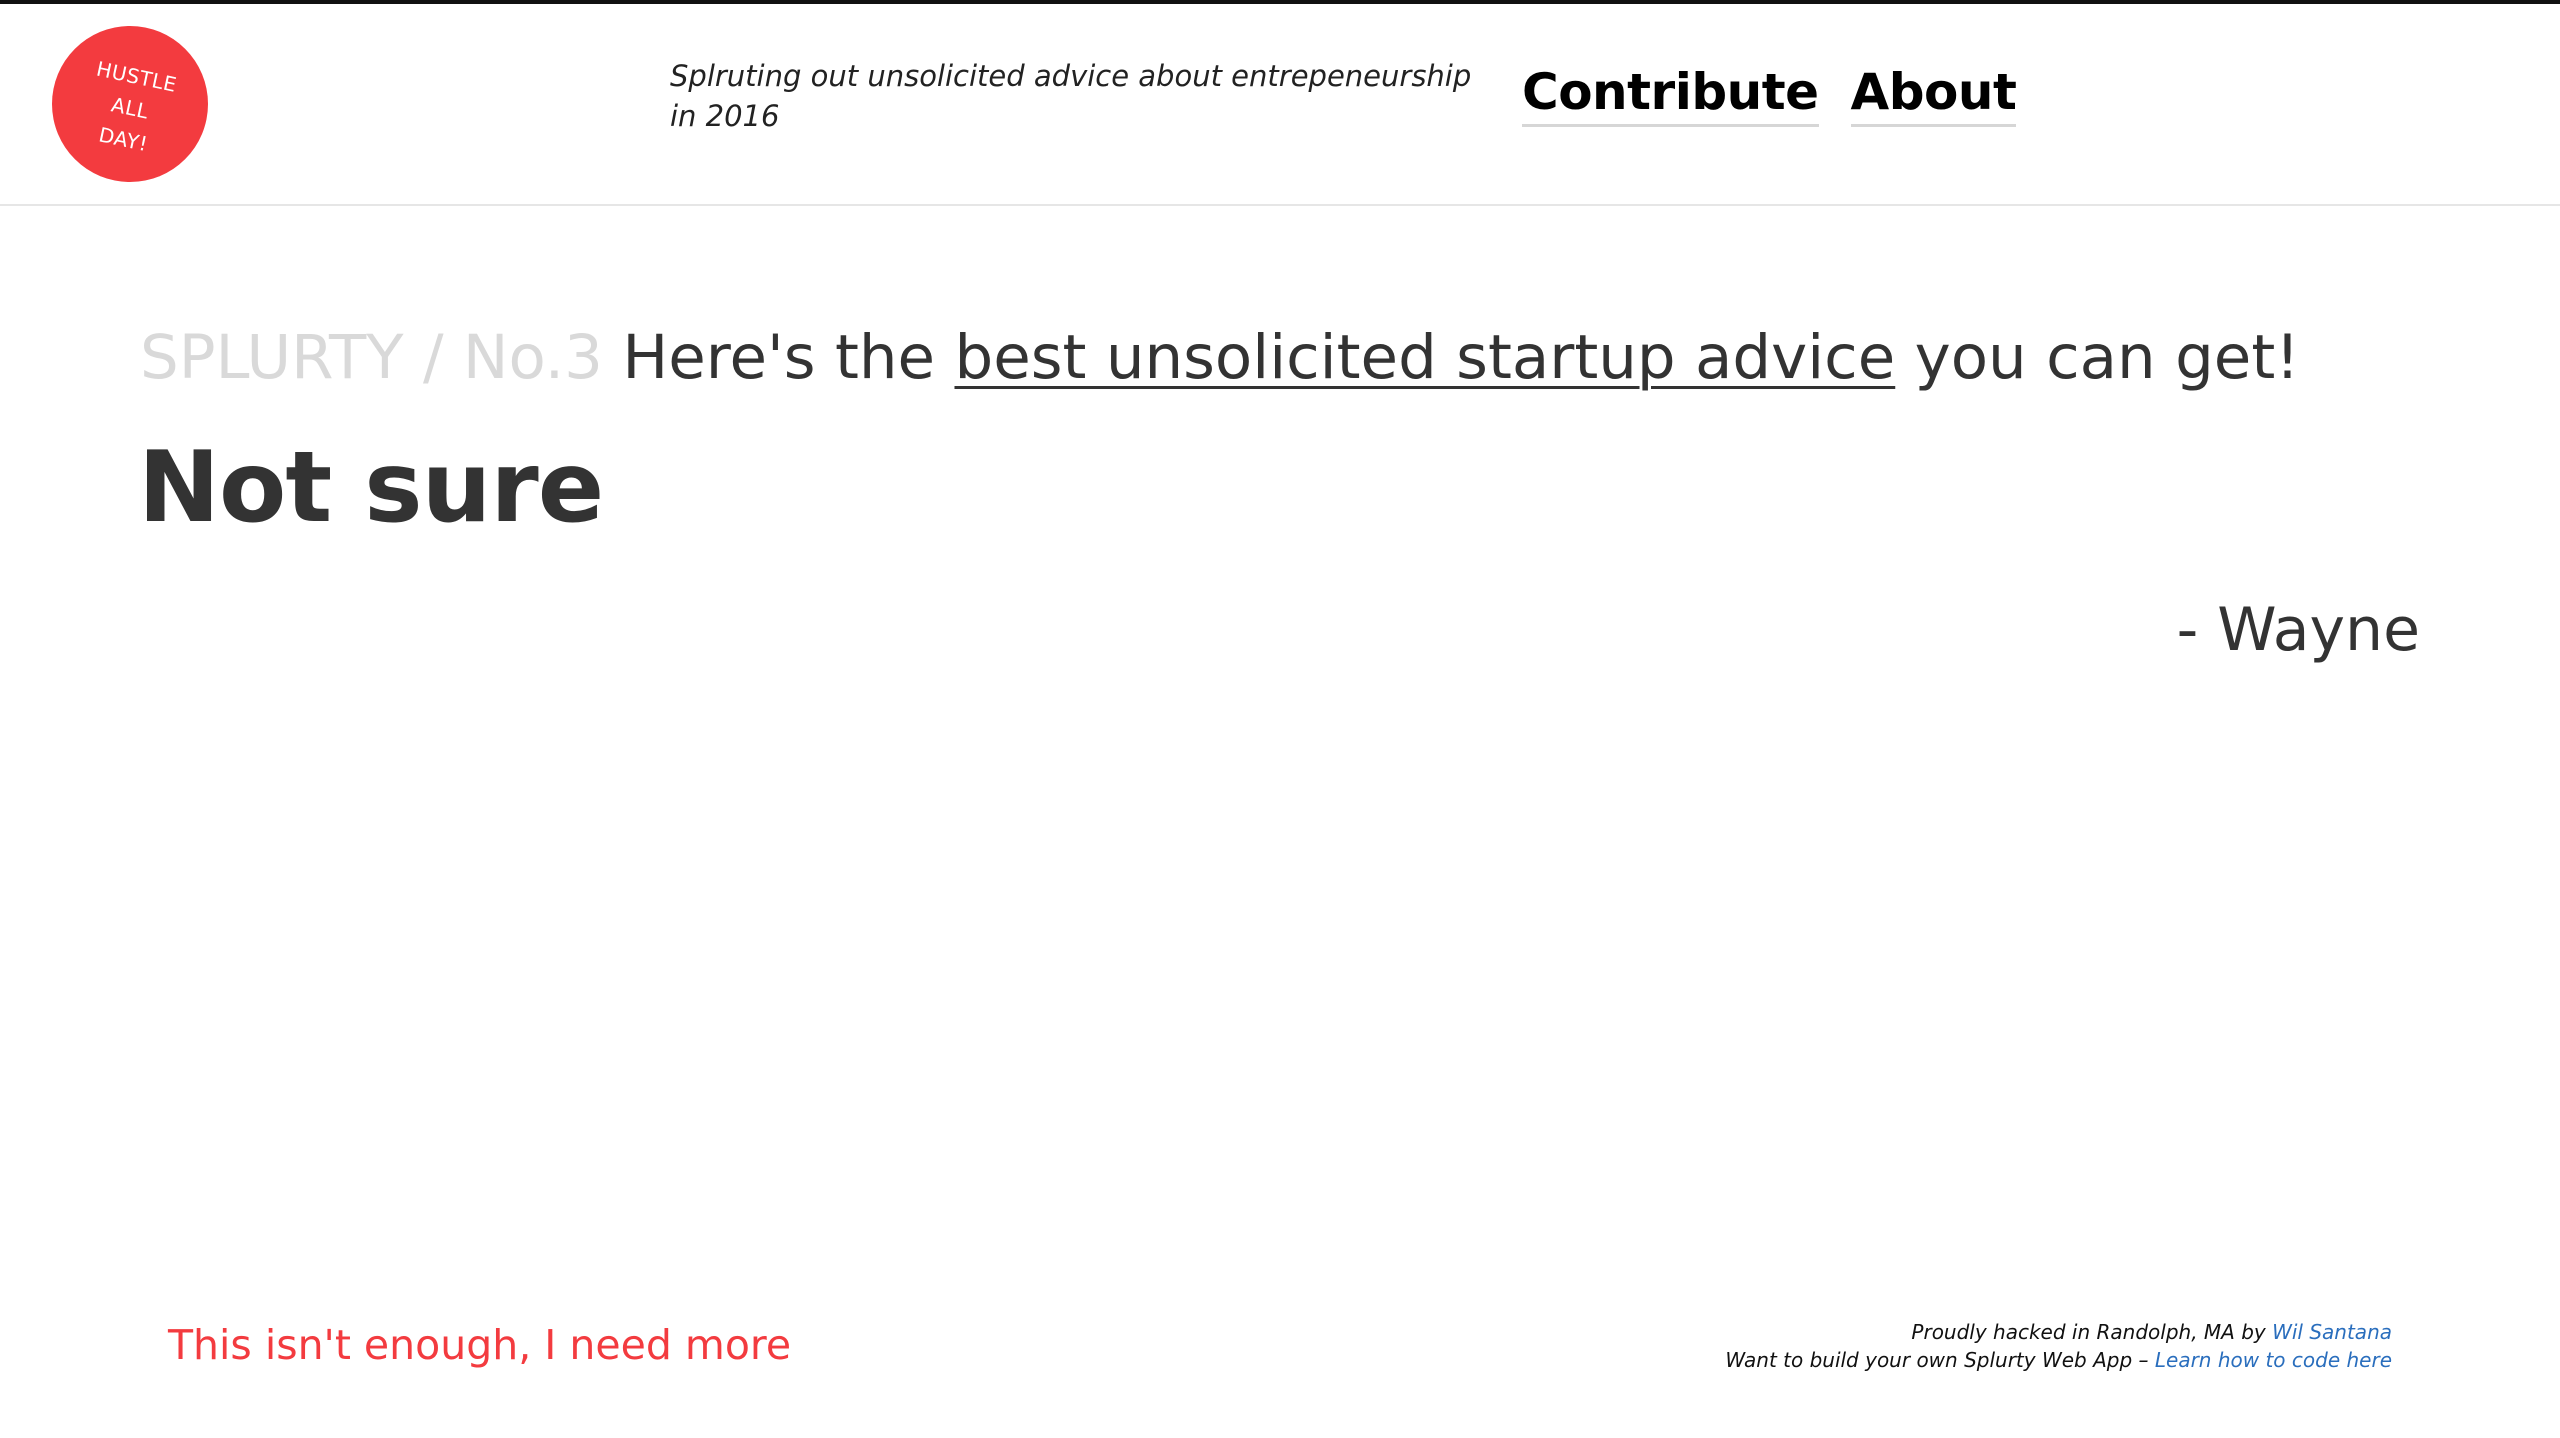 The height and width of the screenshot is (1438, 2560). I want to click on advice-quote: Not sure, so click(371, 488).